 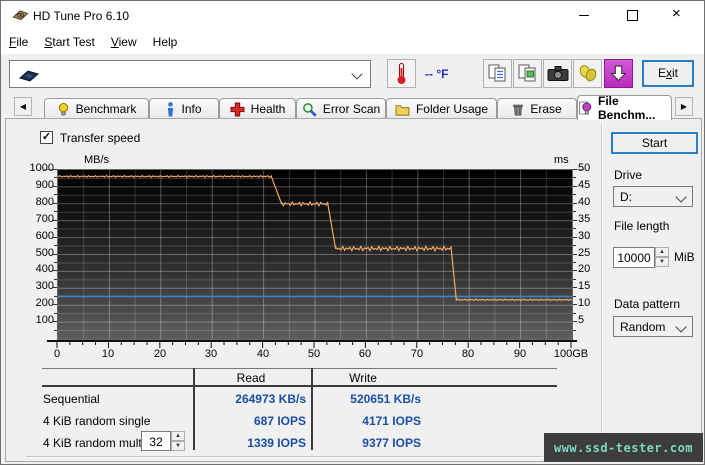 I want to click on queue-depth-stepper: ▲ ▼, so click(x=178, y=441).